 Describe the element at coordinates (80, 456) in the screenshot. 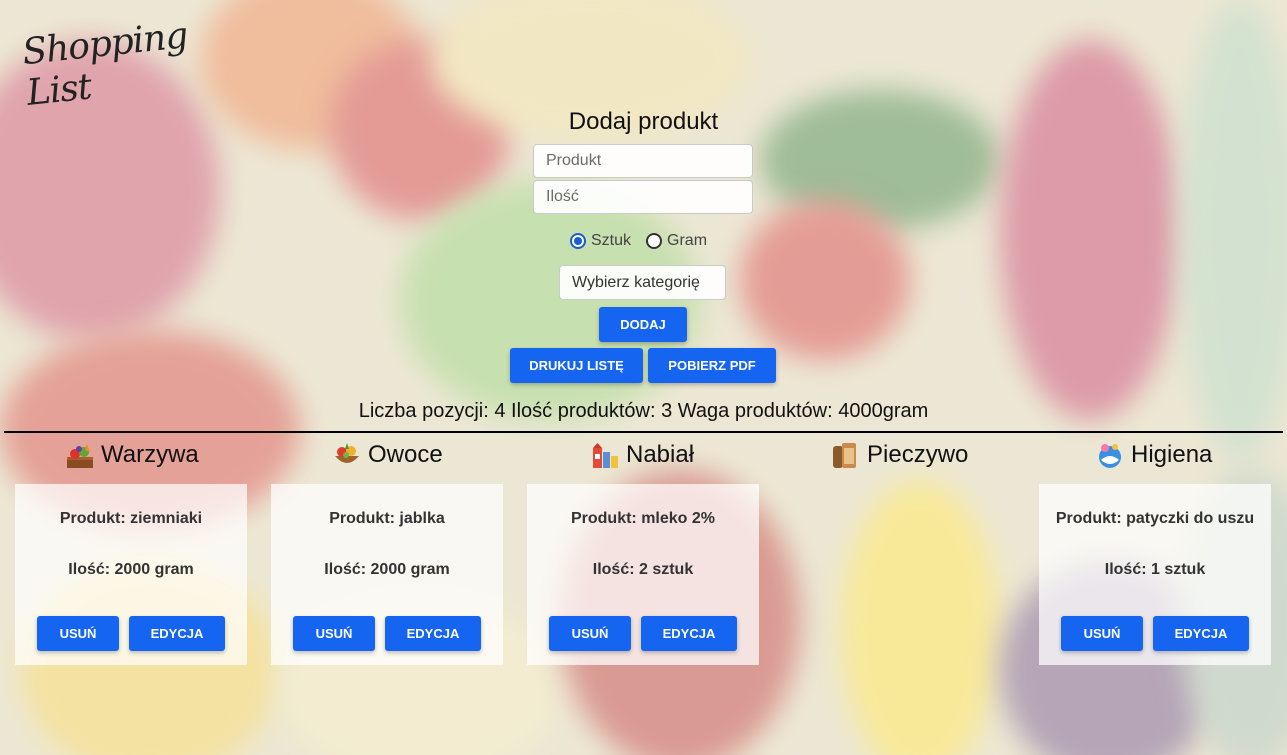

I see `vegetables-icon` at that location.